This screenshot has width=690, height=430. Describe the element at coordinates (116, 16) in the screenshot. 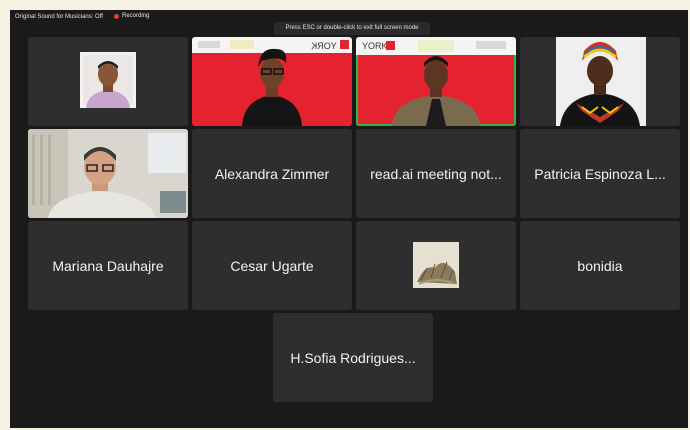

I see `recording-dot-icon` at that location.